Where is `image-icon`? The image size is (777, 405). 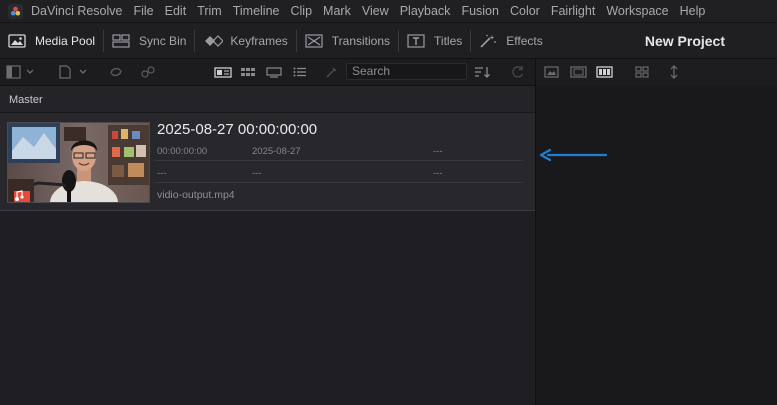 image-icon is located at coordinates (552, 72).